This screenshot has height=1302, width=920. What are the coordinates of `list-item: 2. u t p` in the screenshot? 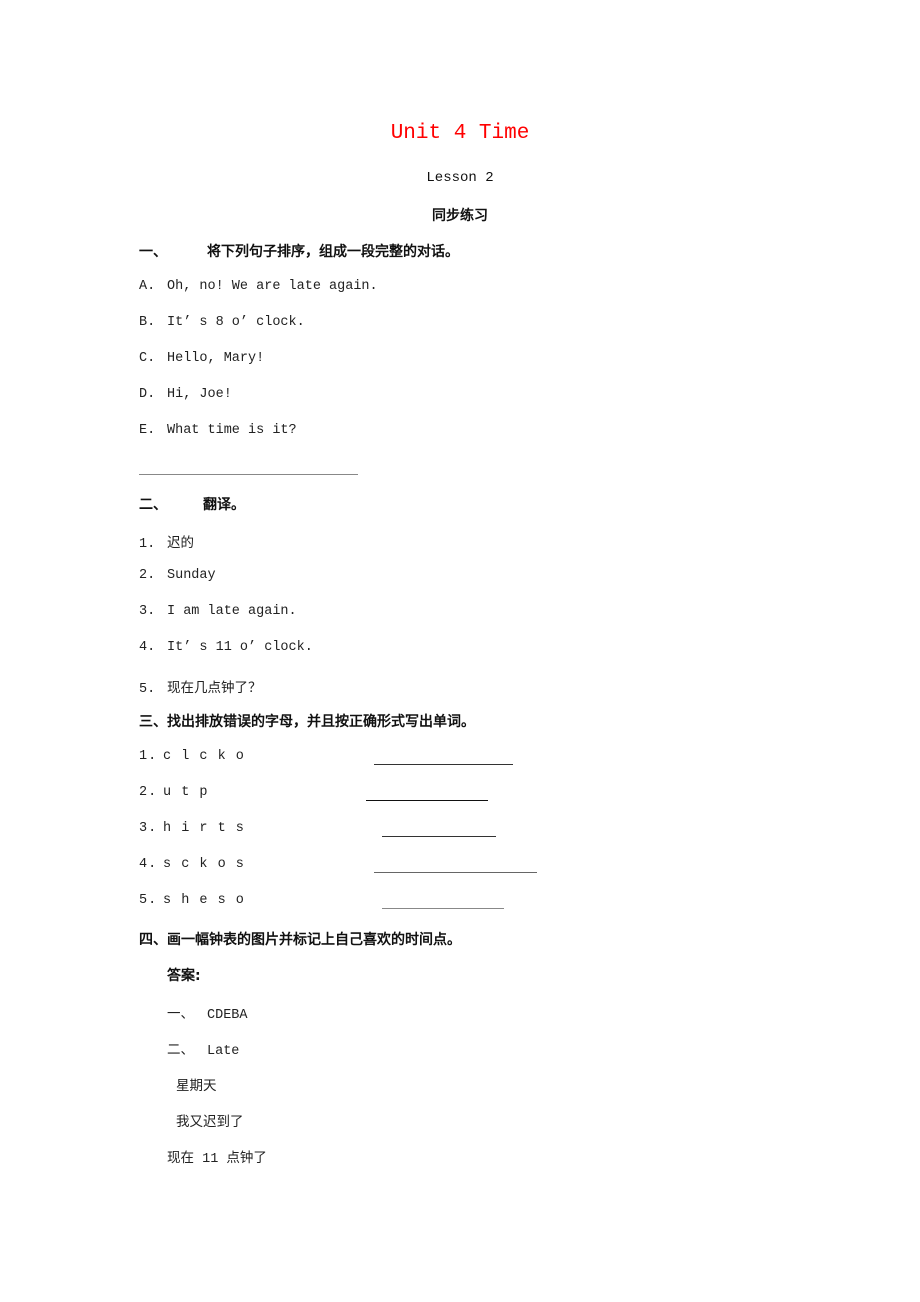 It's located at (174, 792).